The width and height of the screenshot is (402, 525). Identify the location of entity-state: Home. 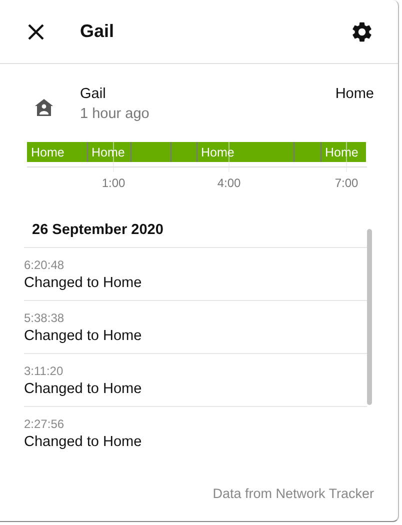
(354, 94).